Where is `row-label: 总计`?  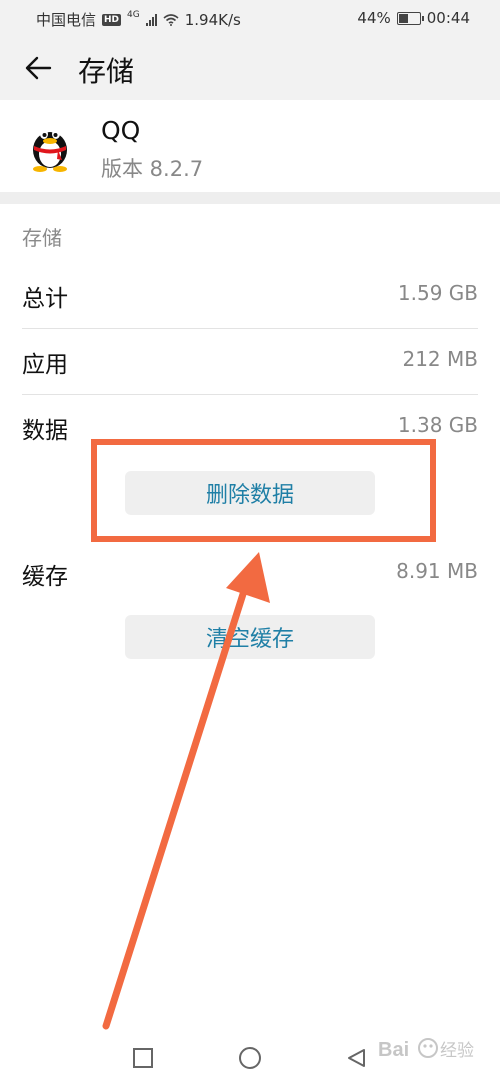 row-label: 总计 is located at coordinates (45, 299).